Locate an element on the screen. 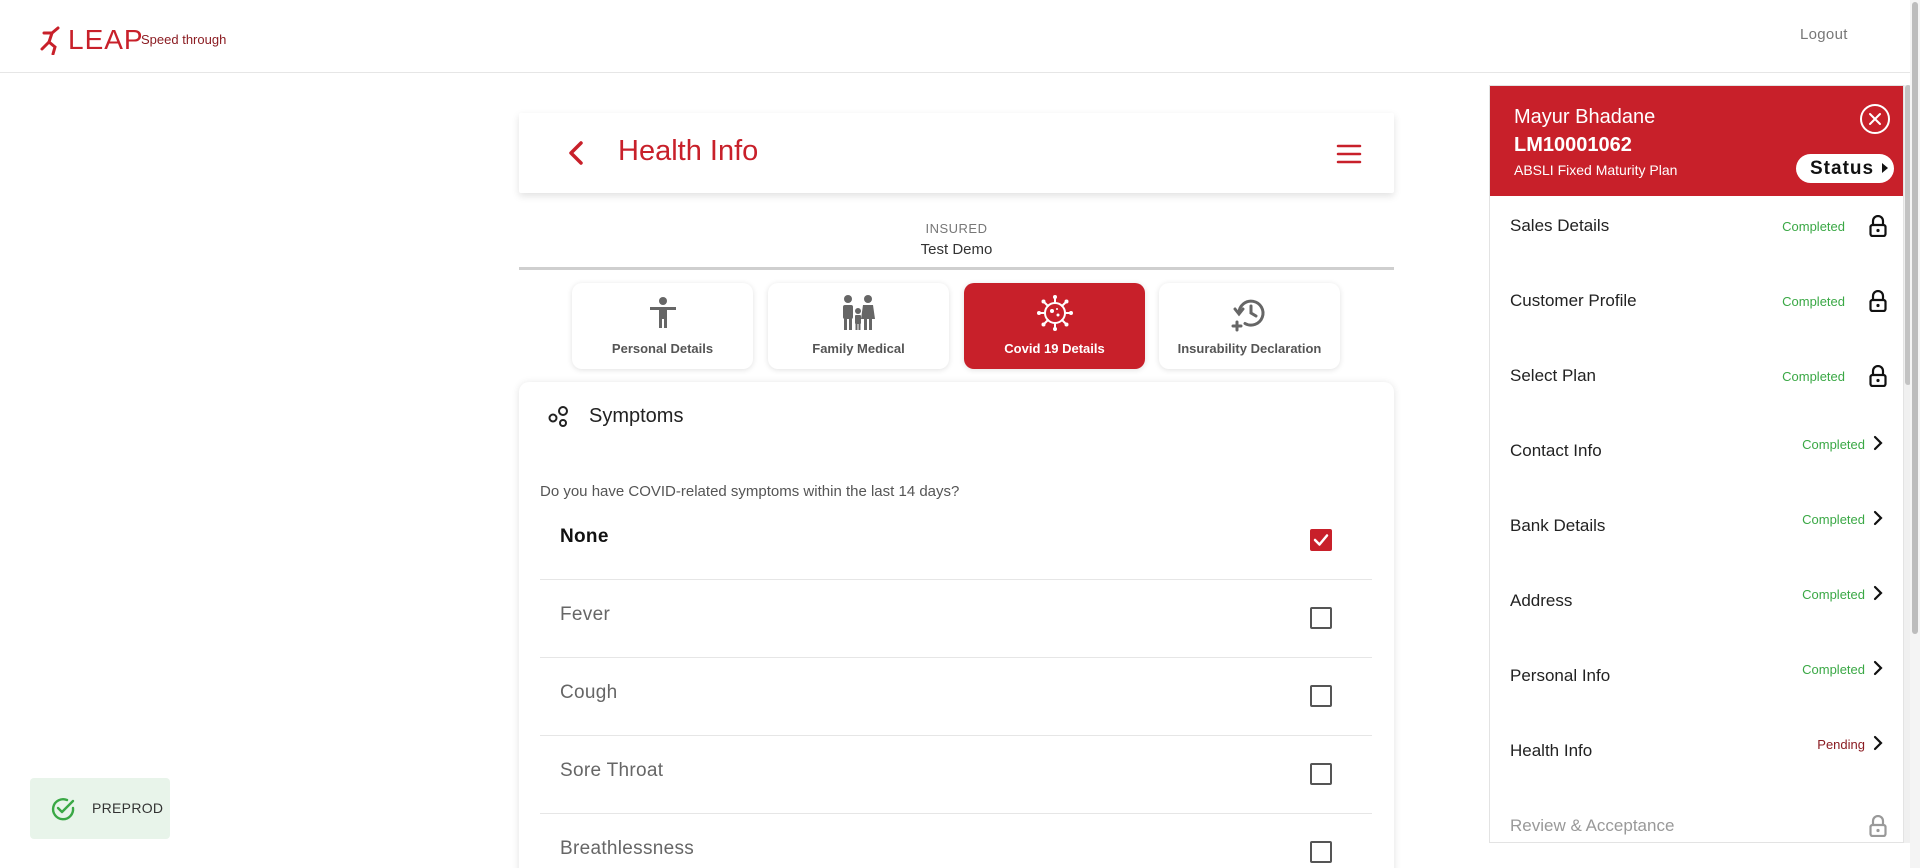  check-icon is located at coordinates (1321, 540).